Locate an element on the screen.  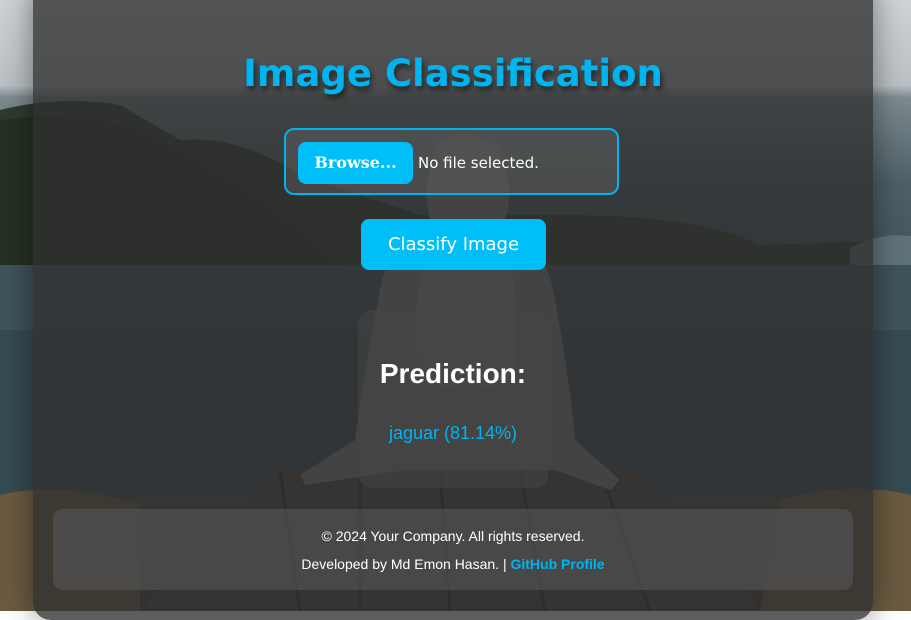
file-status-text: No file selected. is located at coordinates (478, 163).